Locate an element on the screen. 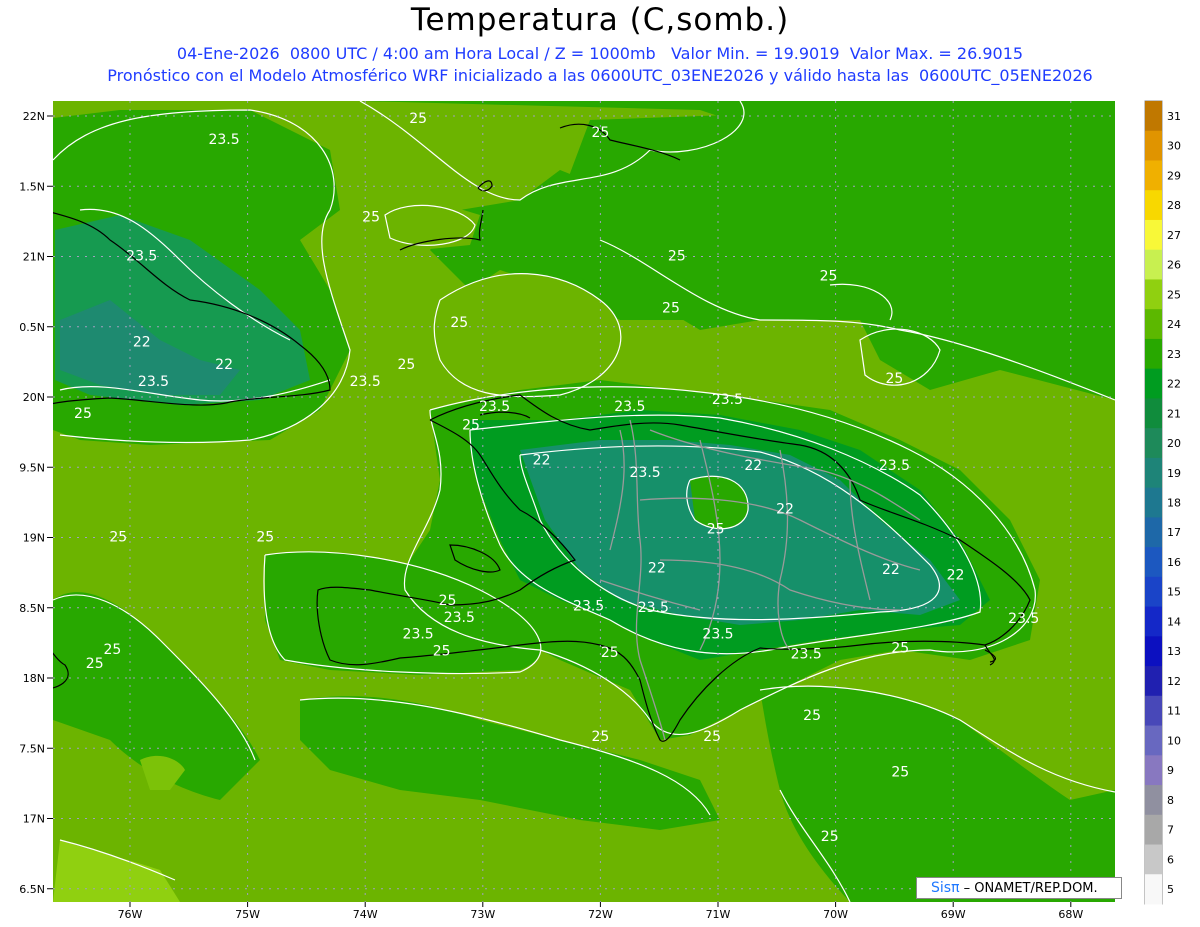 The width and height of the screenshot is (1200, 927). colorbar-label: 12 is located at coordinates (1174, 681).